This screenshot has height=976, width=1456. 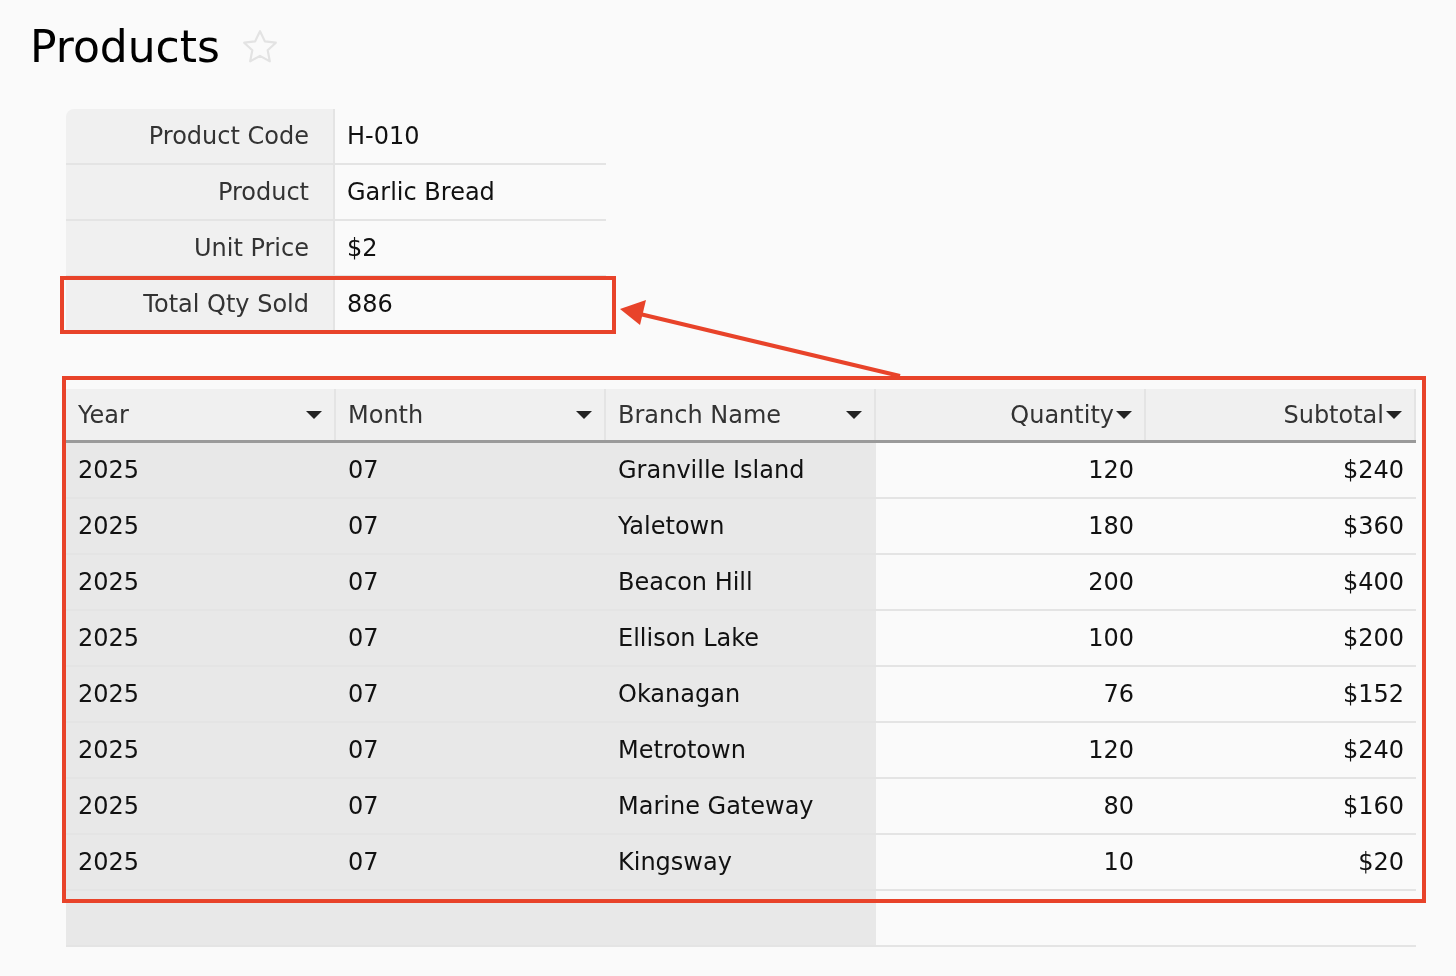 What do you see at coordinates (741, 806) in the screenshot?
I see `table-cell: Marine Gateway` at bounding box center [741, 806].